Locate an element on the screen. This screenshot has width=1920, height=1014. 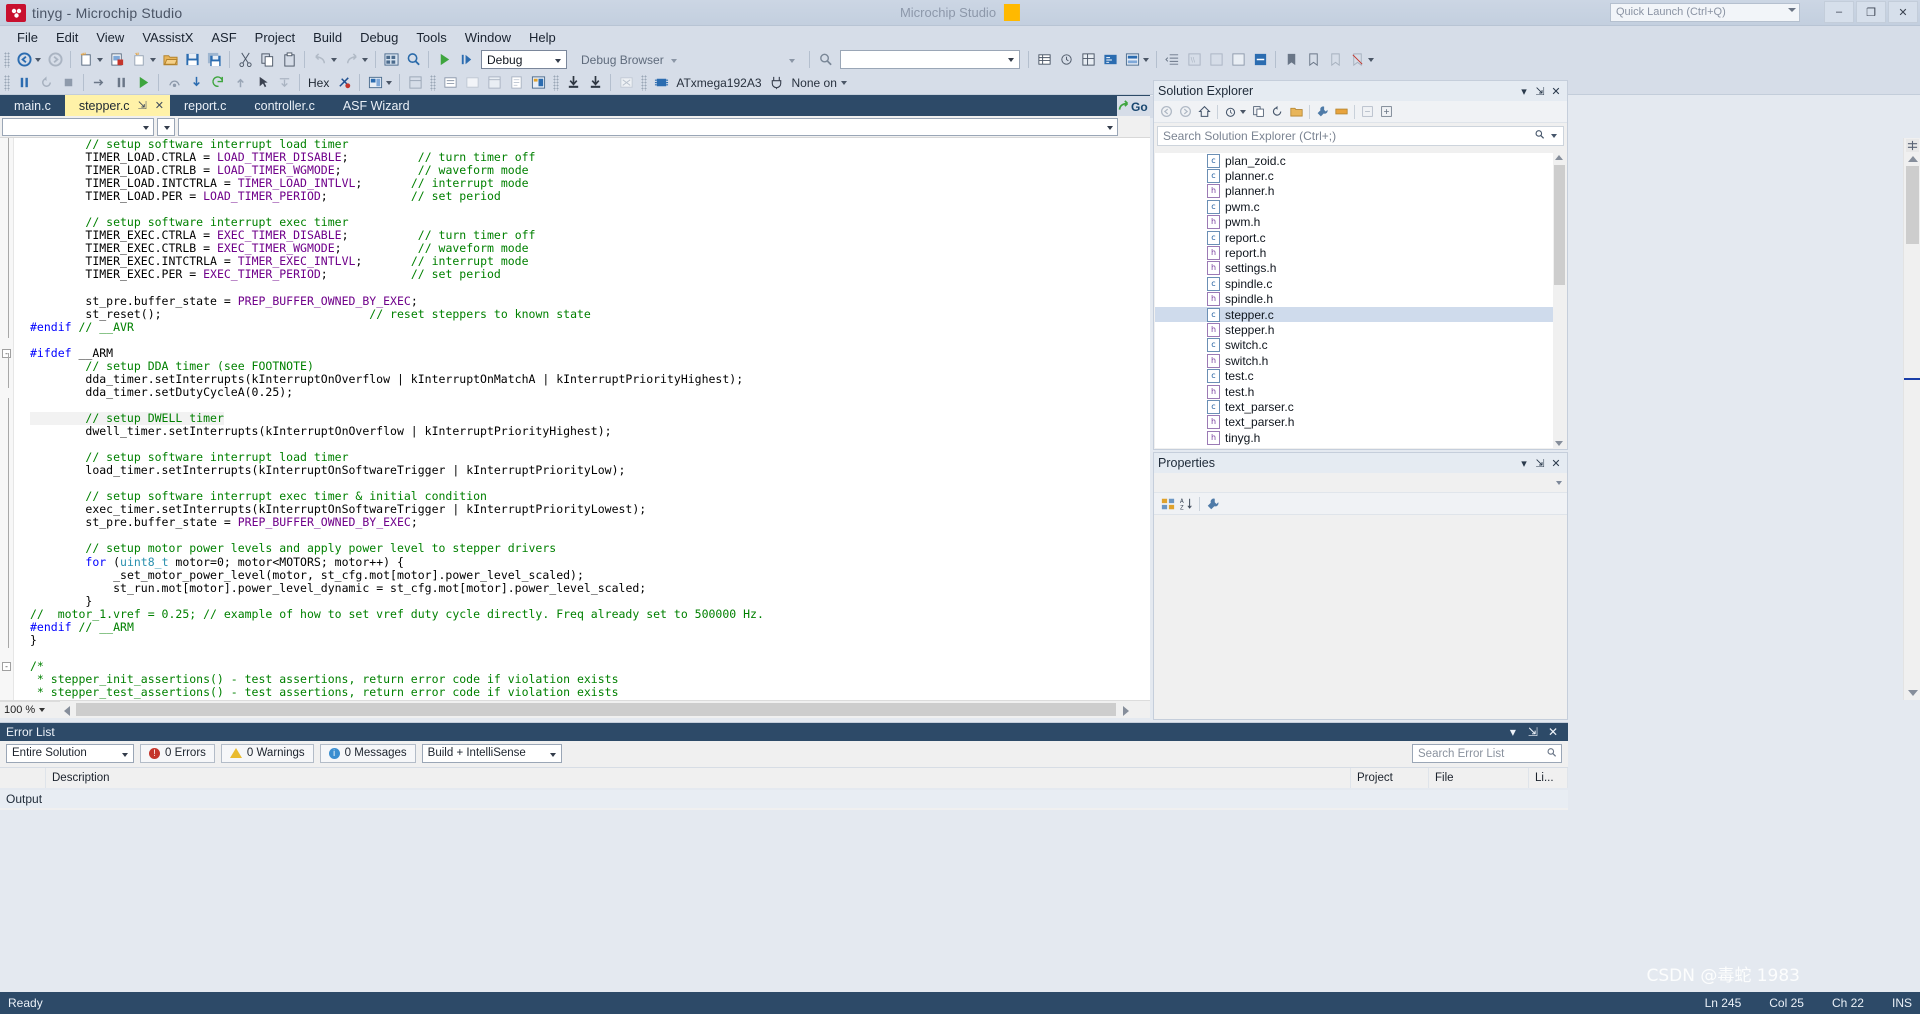
window-layout-caret-icon is located at coordinates (389, 82).